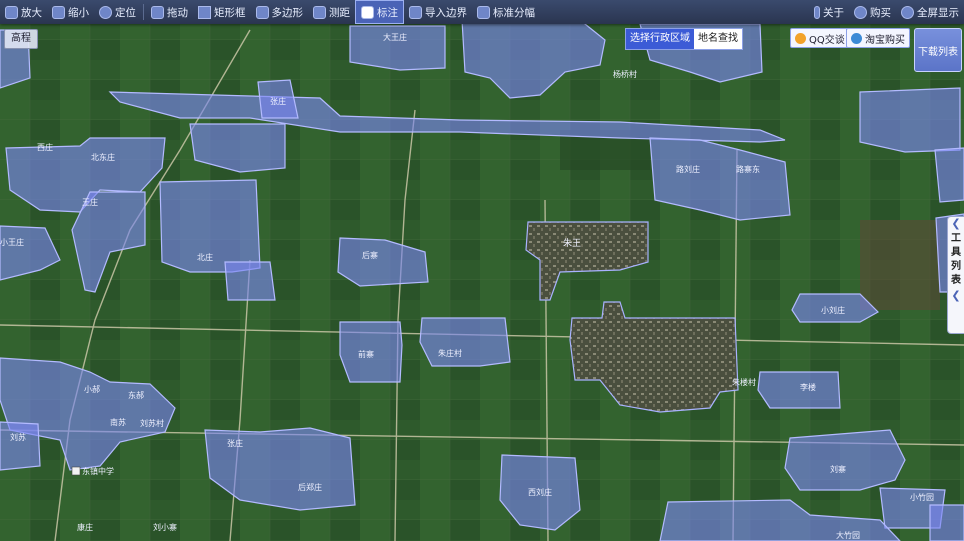 Image resolution: width=964 pixels, height=541 pixels. What do you see at coordinates (827, 40) in the screenshot?
I see `qq-label: QQ交谈` at bounding box center [827, 40].